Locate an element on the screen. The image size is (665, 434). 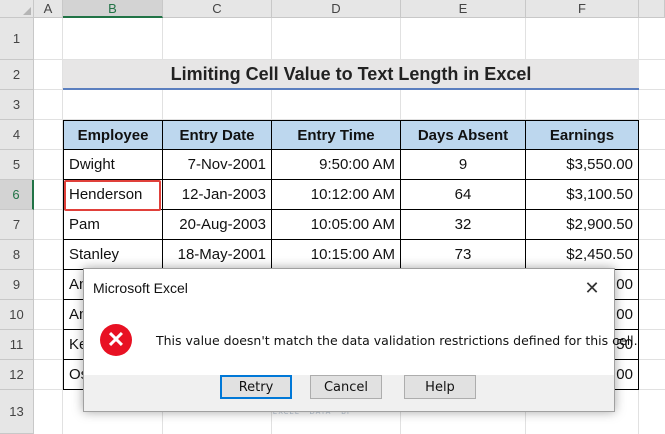
row-header-4: 4 is located at coordinates (17, 135).